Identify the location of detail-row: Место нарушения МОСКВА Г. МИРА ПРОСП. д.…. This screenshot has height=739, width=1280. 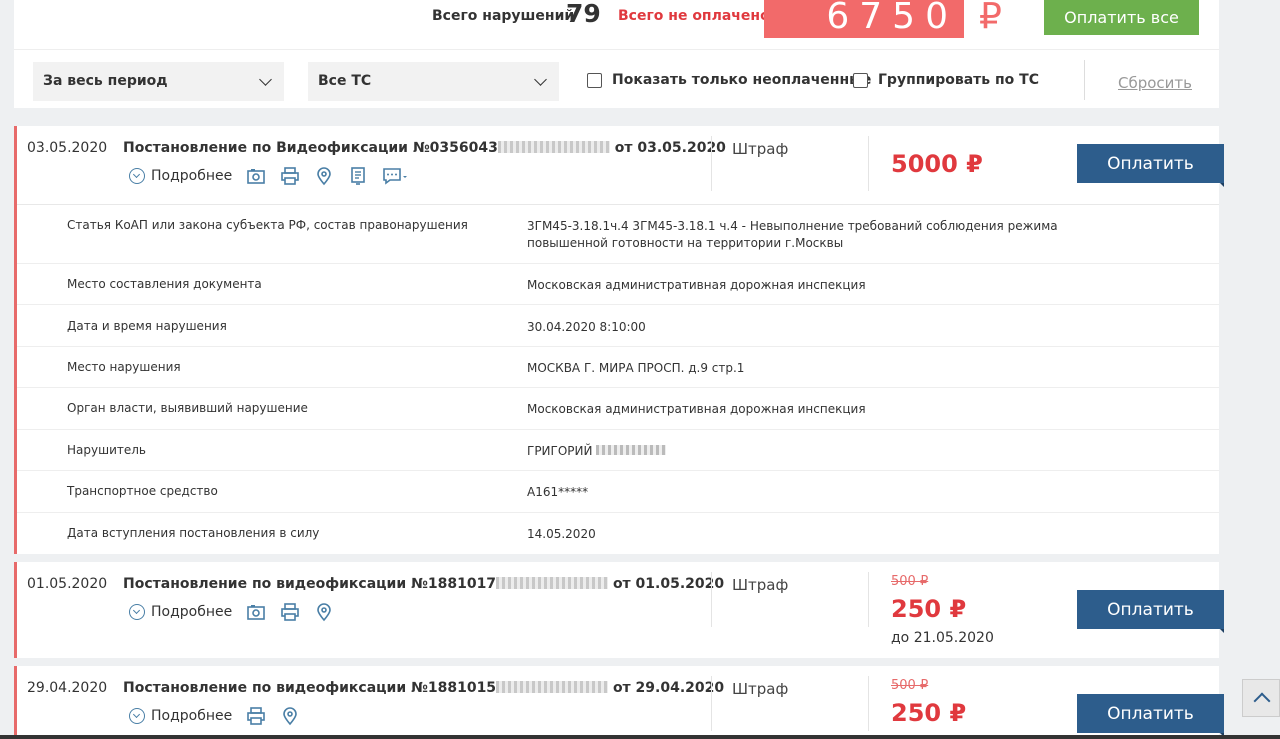
(618, 367).